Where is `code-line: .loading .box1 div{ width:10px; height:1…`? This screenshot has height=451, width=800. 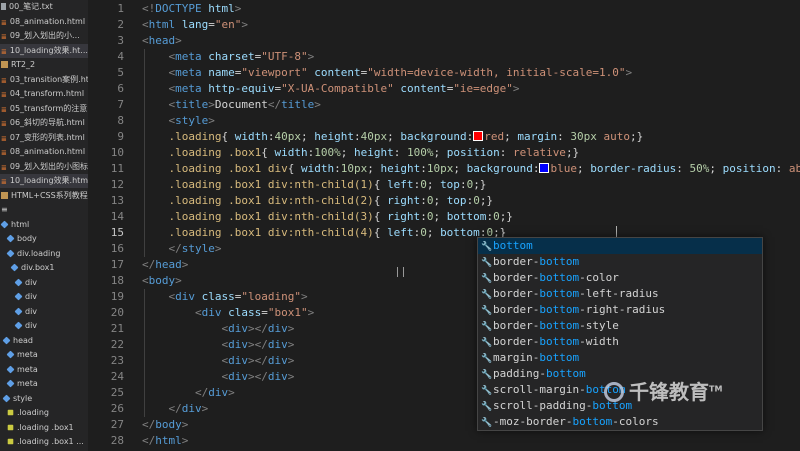
code-line: .loading .box1 div{ width:10px; height:1… is located at coordinates (471, 169).